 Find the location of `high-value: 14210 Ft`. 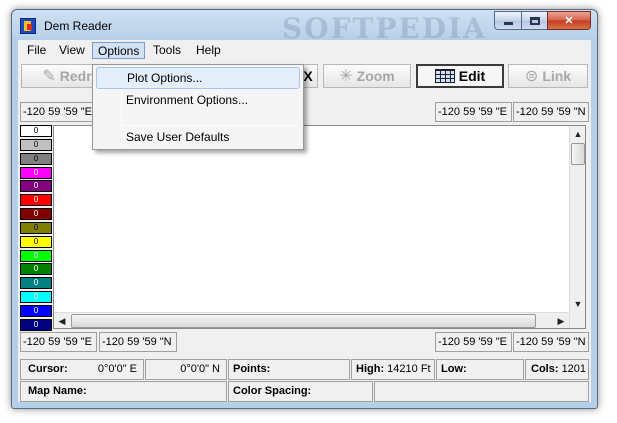

high-value: 14210 Ft is located at coordinates (409, 369).